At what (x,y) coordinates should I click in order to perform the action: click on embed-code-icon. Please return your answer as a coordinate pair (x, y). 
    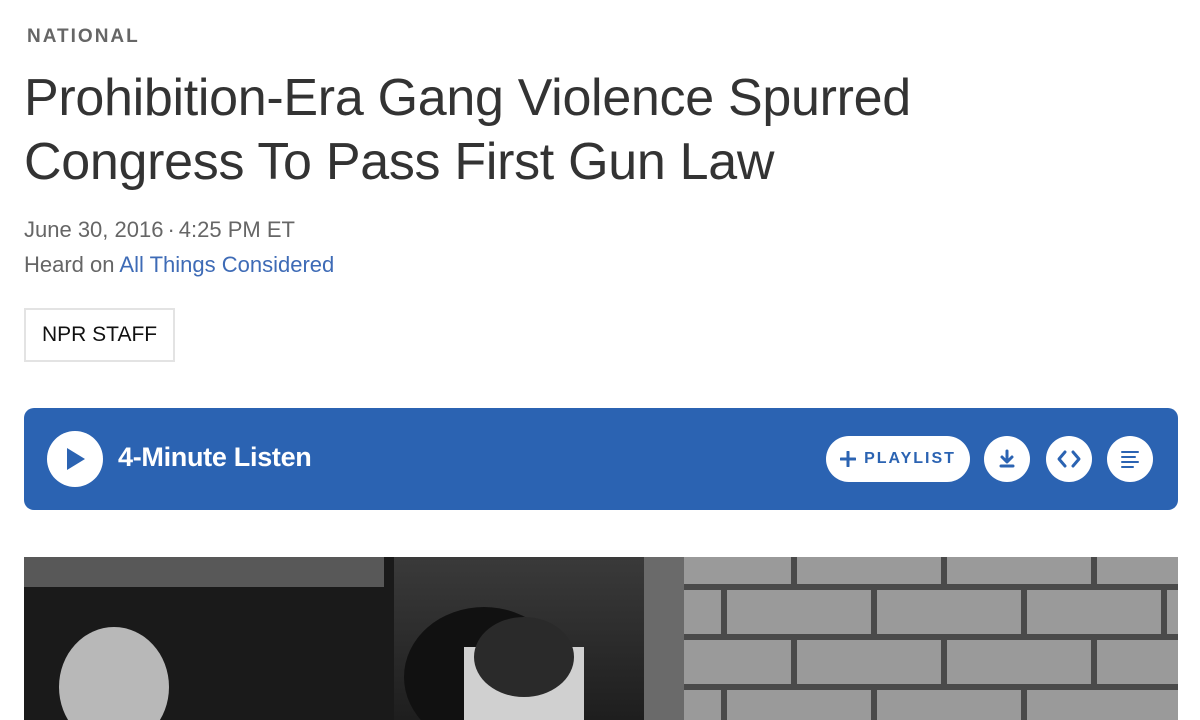
    Looking at the image, I should click on (1069, 459).